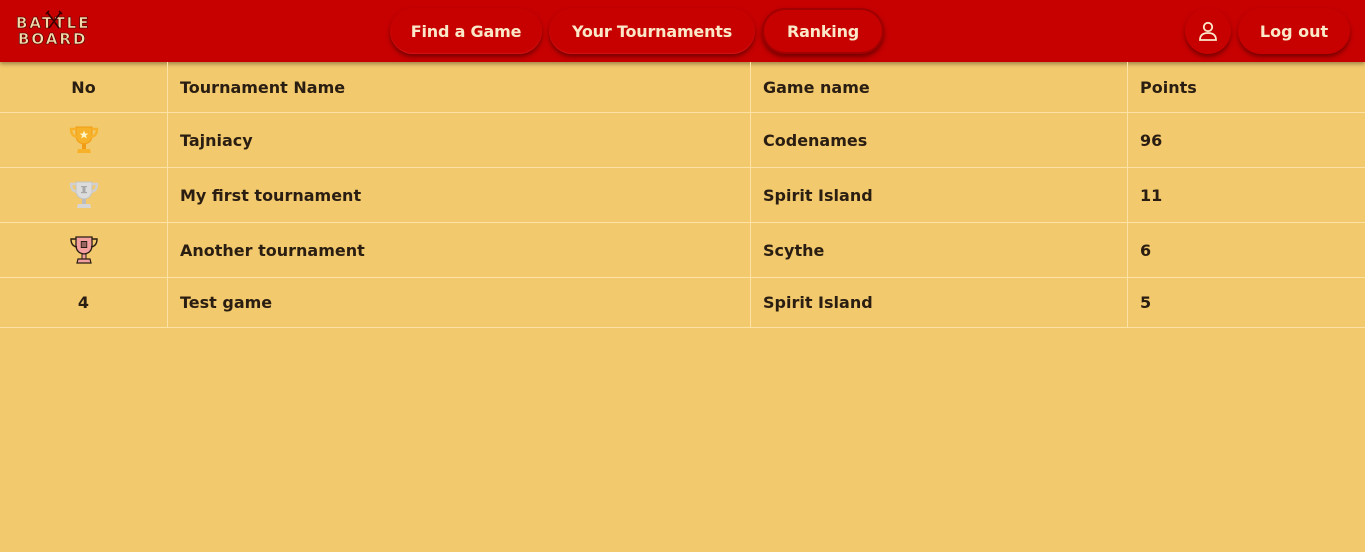 This screenshot has height=552, width=1365. I want to click on table-row: Tajniacy Codenames 96, so click(682, 140).